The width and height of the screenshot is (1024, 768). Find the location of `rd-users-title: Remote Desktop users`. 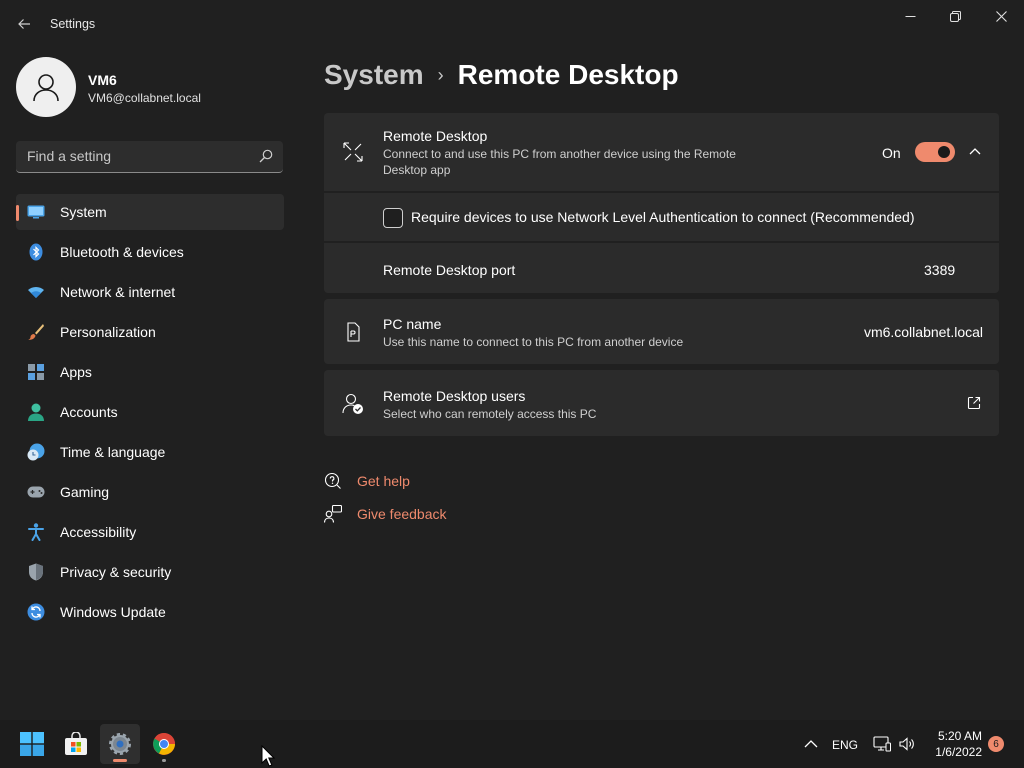

rd-users-title: Remote Desktop users is located at coordinates (454, 396).